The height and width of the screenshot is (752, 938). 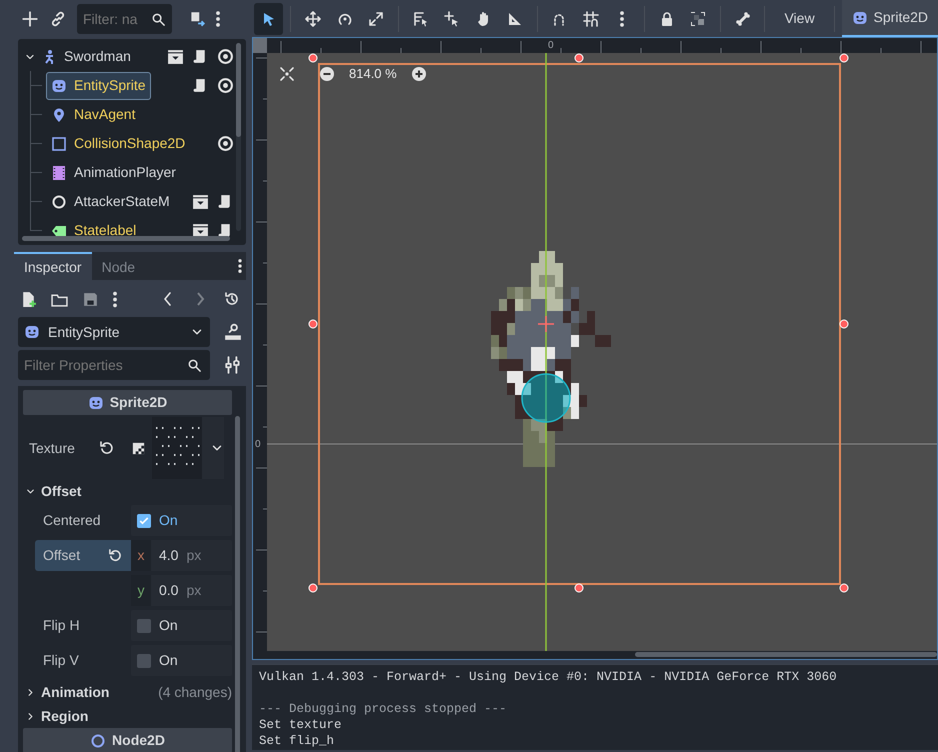 I want to click on class-header: Sprite2D, so click(x=127, y=402).